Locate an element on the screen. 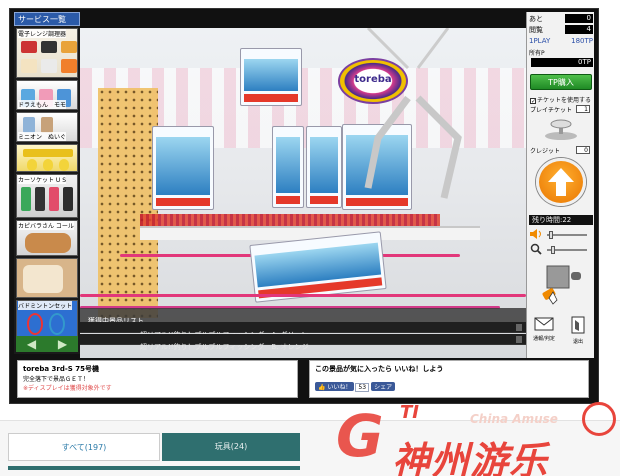  camera-view-icon is located at coordinates (563, 284).